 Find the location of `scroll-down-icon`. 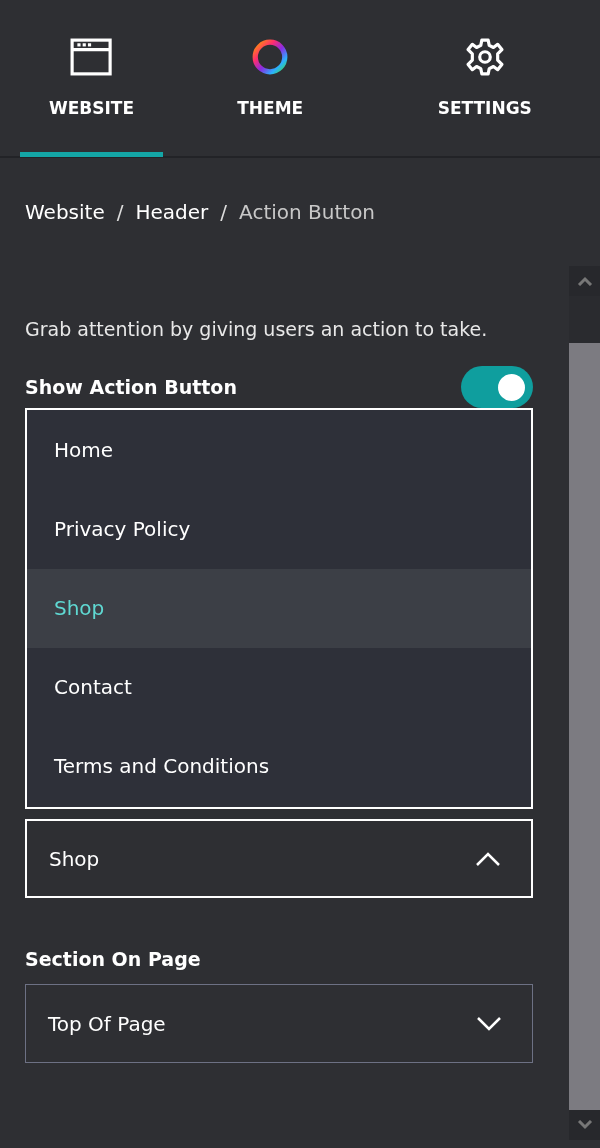

scroll-down-icon is located at coordinates (584, 1125).